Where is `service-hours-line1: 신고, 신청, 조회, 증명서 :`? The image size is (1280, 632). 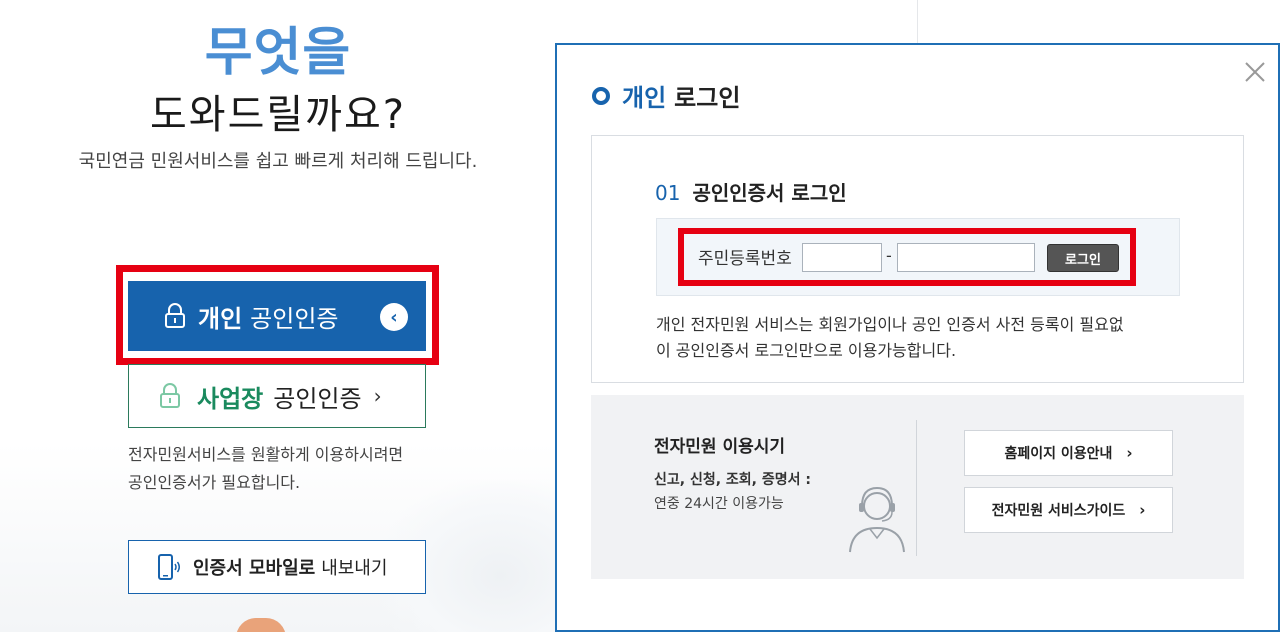
service-hours-line1: 신고, 신청, 조회, 증명서 : is located at coordinates (732, 480).